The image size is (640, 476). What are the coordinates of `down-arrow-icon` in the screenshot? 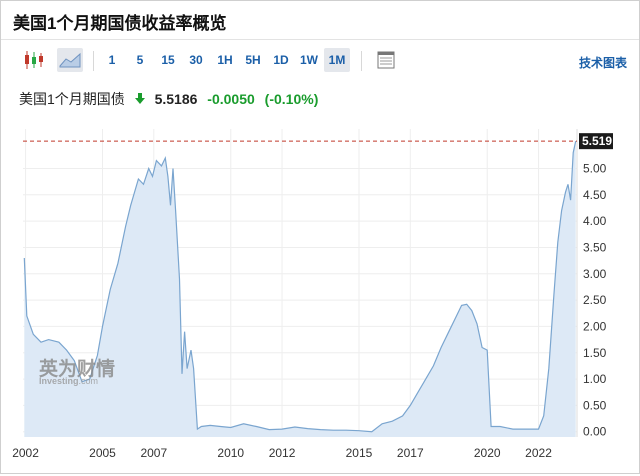 It's located at (141, 99).